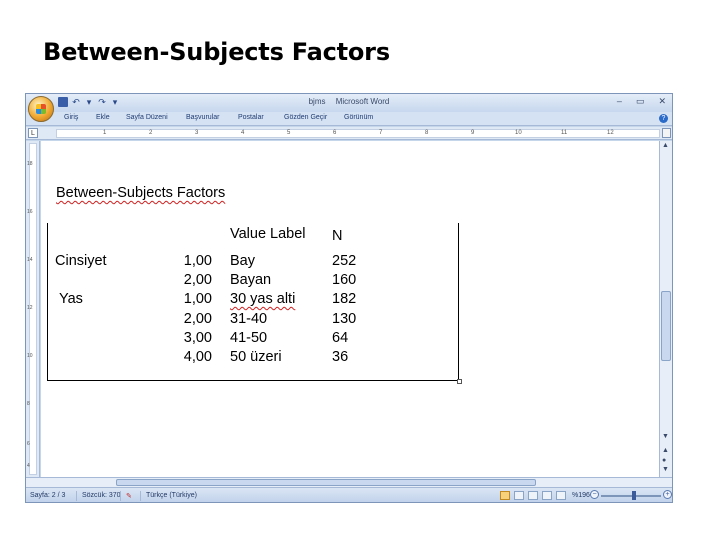 The width and height of the screenshot is (720, 540). What do you see at coordinates (256, 357) in the screenshot?
I see `factor-label: 50 üzeri` at bounding box center [256, 357].